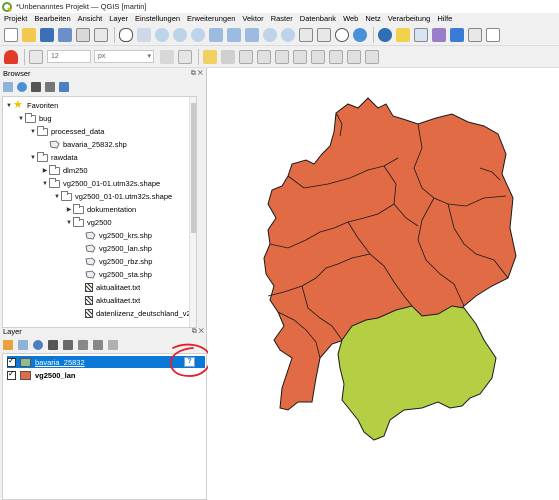  Describe the element at coordinates (288, 34) in the screenshot. I see `zoom-next-icon` at that location.